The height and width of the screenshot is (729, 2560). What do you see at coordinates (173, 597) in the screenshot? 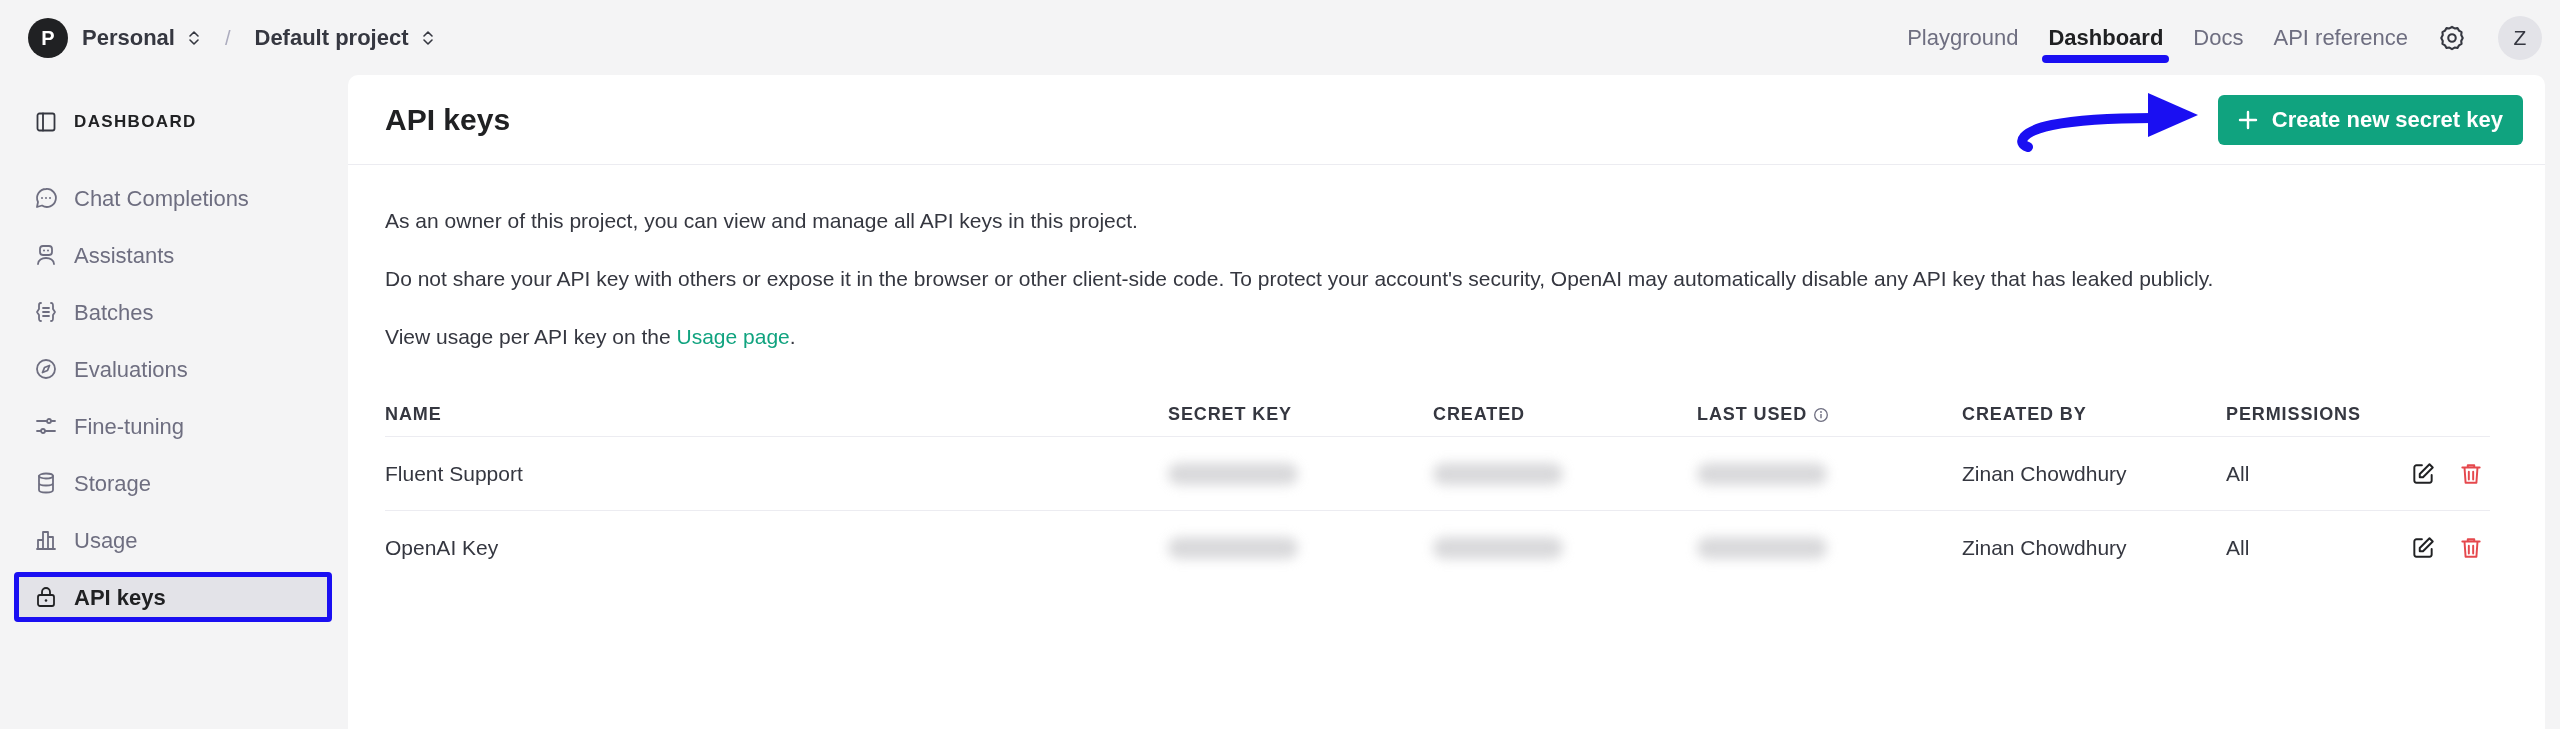
I see `sidebar-item: API keys` at bounding box center [173, 597].